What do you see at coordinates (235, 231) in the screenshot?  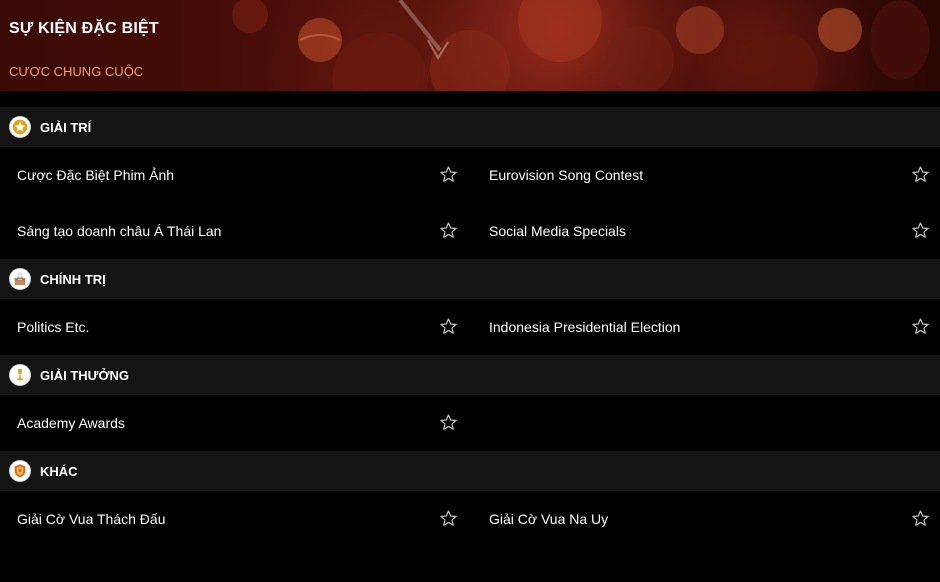 I see `list-item-thailand-creative: Sáng tạo doanh châu Á Thái Lan` at bounding box center [235, 231].